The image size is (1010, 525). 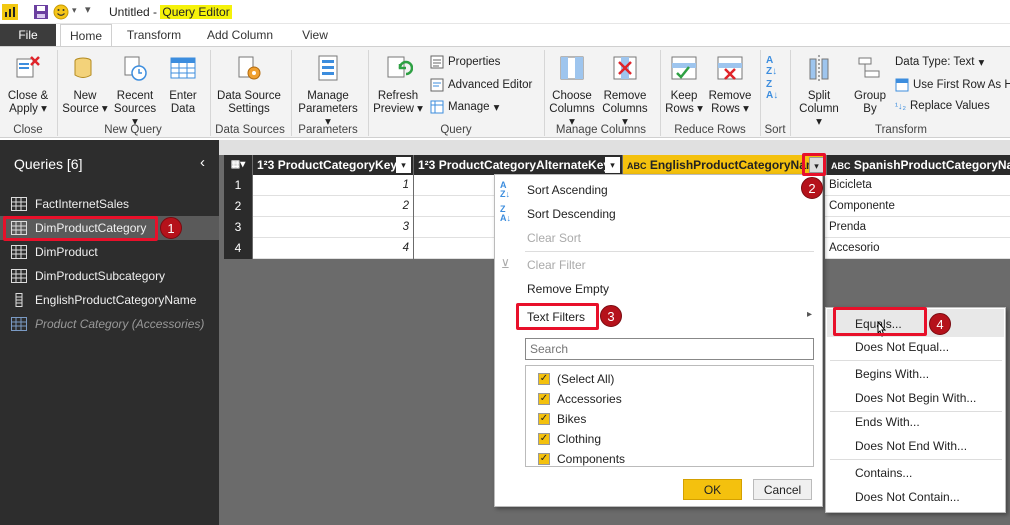 I want to click on ds-settings-label: Data Source, so click(x=249, y=96).